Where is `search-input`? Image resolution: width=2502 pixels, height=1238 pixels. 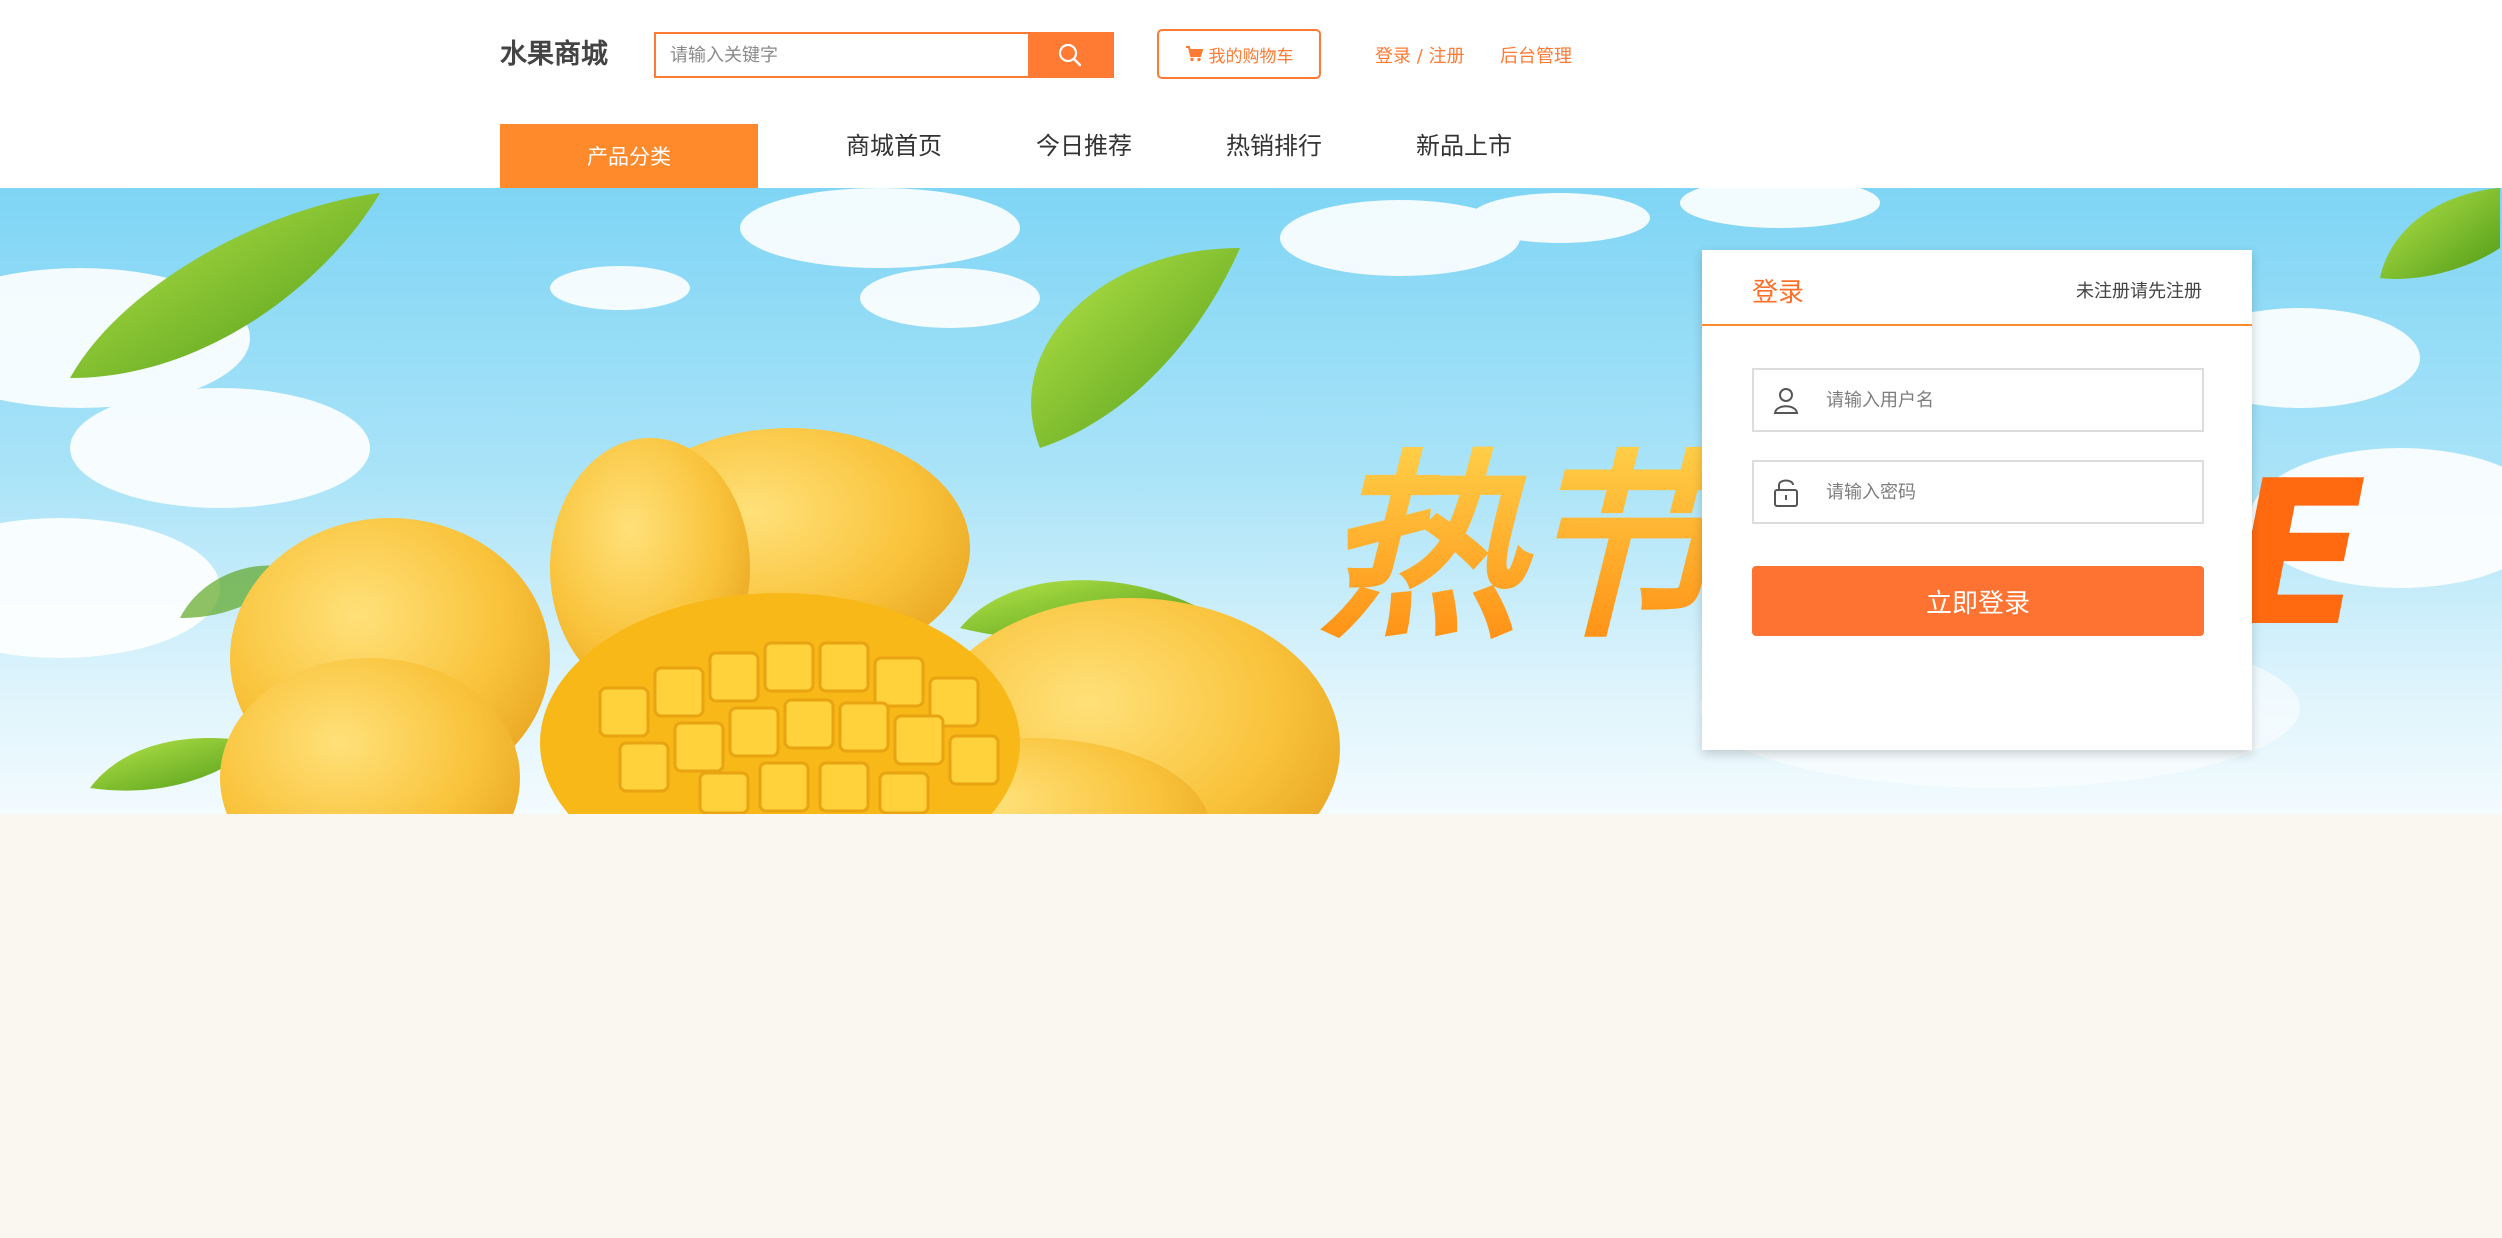
search-input is located at coordinates (842, 55).